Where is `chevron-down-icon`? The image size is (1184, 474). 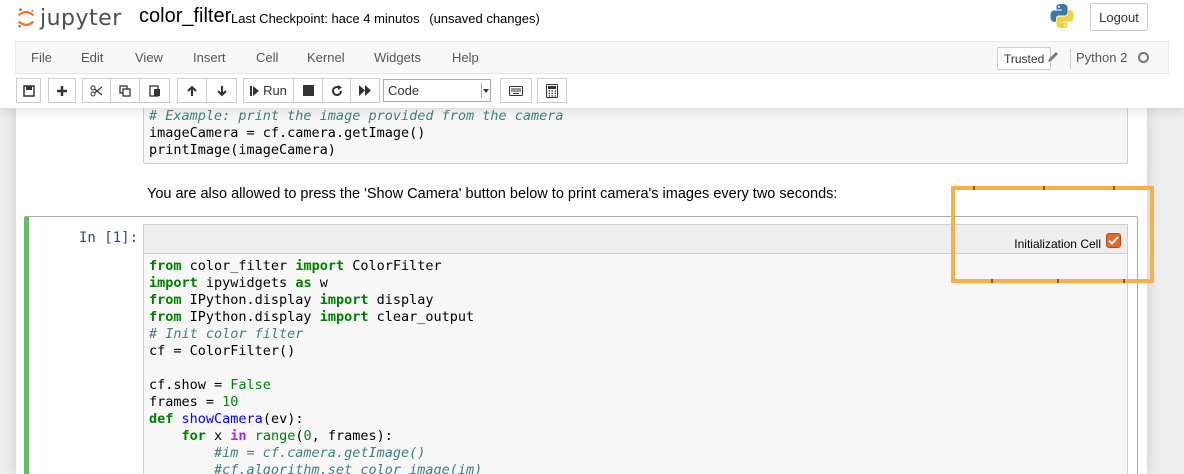
chevron-down-icon is located at coordinates (485, 90).